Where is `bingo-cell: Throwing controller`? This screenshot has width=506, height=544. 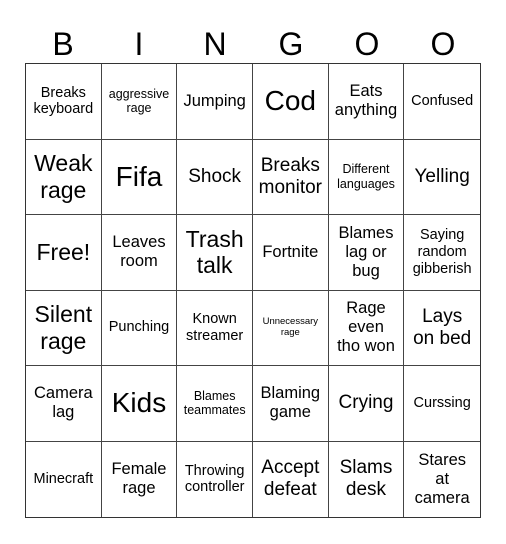
bingo-cell: Throwing controller is located at coordinates (215, 479).